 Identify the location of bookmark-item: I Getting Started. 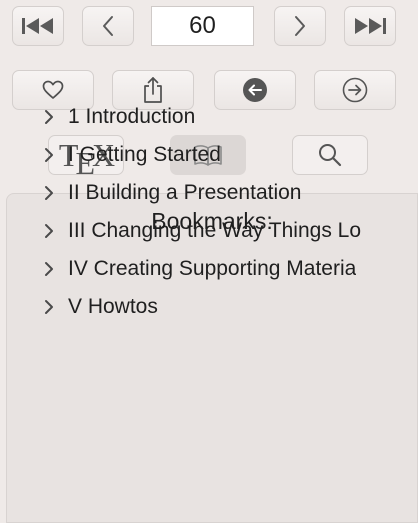
(218, 155).